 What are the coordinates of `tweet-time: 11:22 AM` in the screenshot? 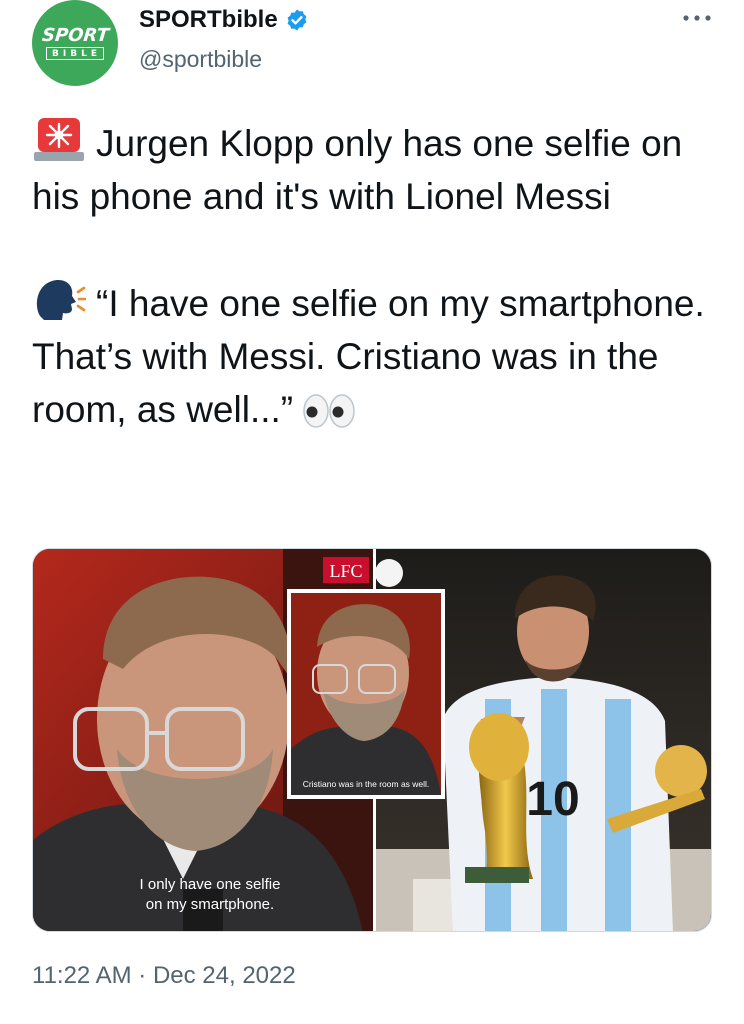 It's located at (82, 975).